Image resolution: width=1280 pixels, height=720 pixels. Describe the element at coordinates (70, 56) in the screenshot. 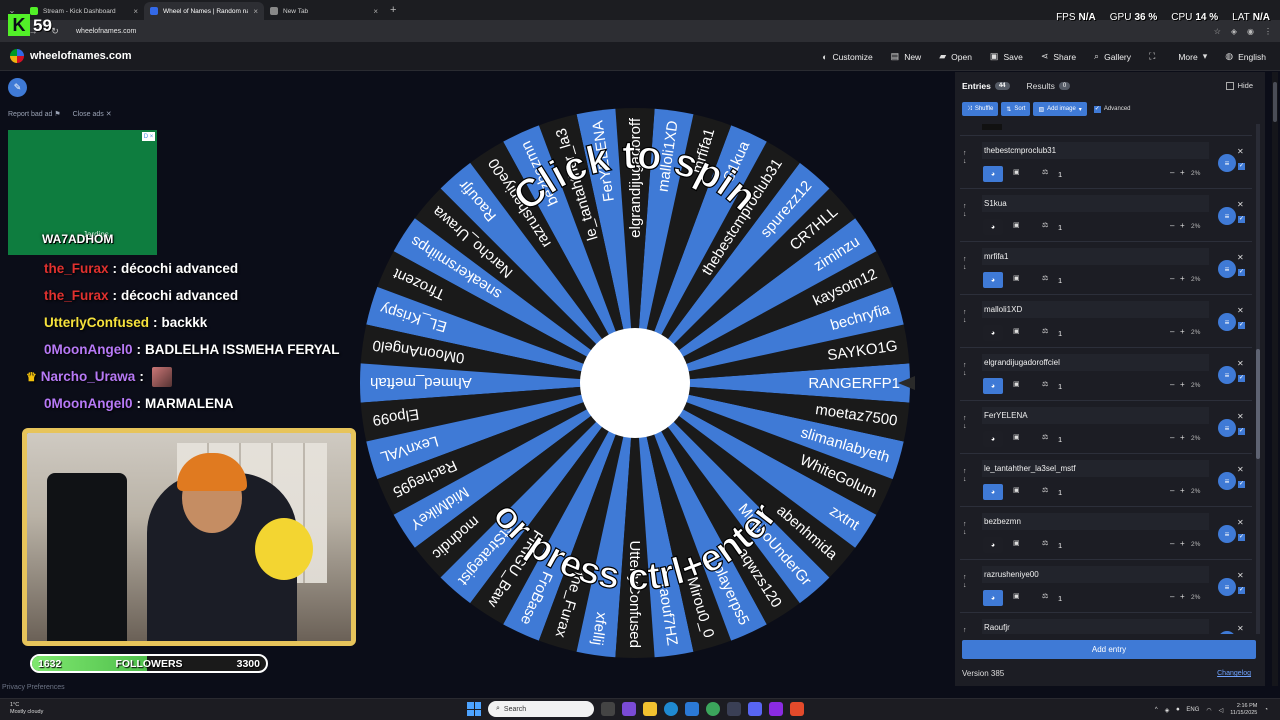

I see `site-brand: wheelofnames.com` at that location.